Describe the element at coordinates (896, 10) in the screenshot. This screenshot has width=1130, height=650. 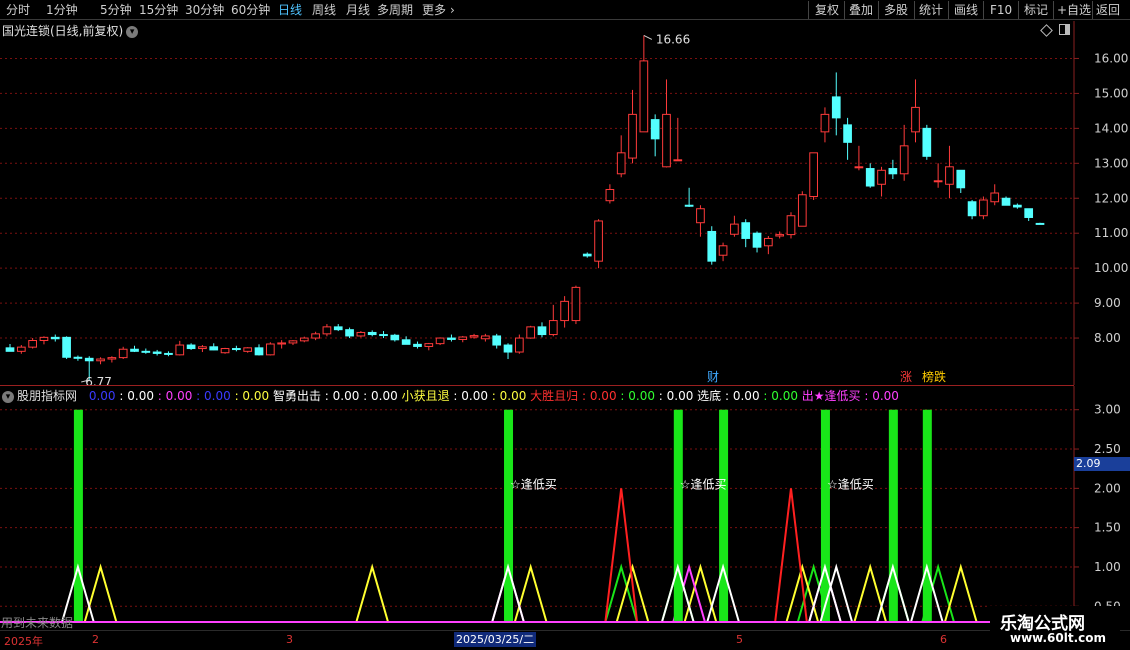
I see `multi-stock-button: 多股` at that location.